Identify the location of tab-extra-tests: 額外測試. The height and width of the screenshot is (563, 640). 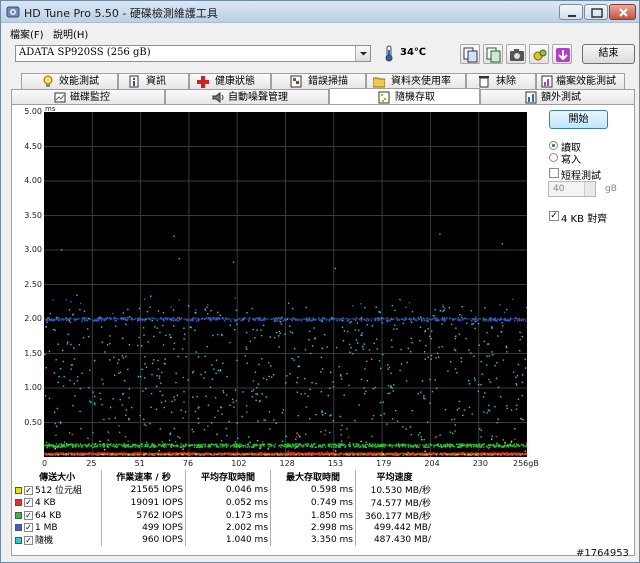
(557, 97).